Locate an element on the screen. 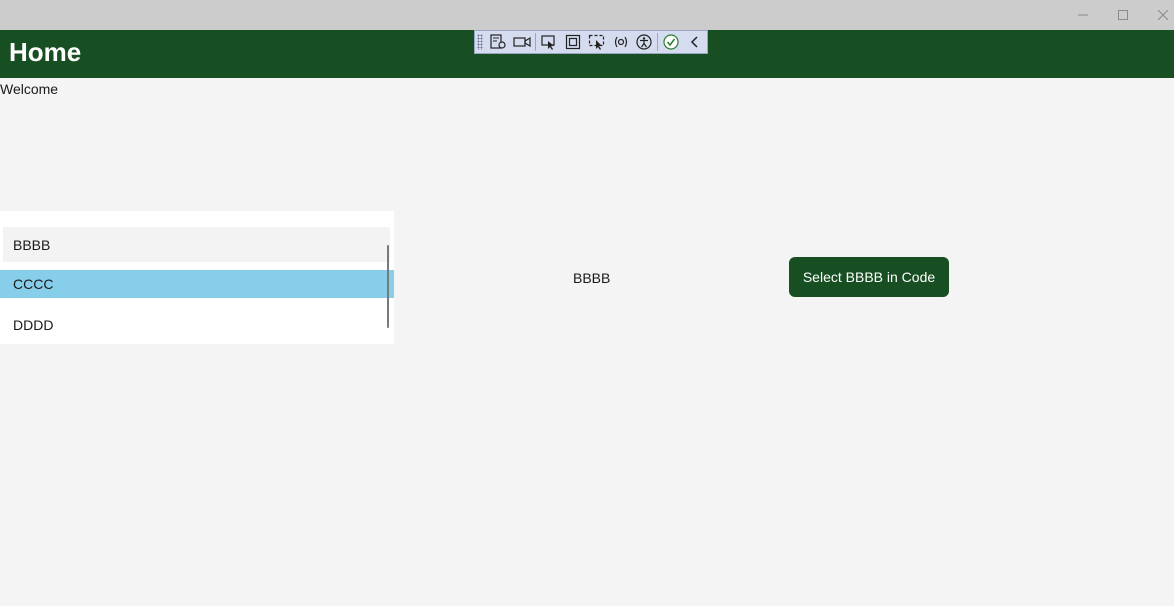 The image size is (1174, 606). check-icon is located at coordinates (671, 42).